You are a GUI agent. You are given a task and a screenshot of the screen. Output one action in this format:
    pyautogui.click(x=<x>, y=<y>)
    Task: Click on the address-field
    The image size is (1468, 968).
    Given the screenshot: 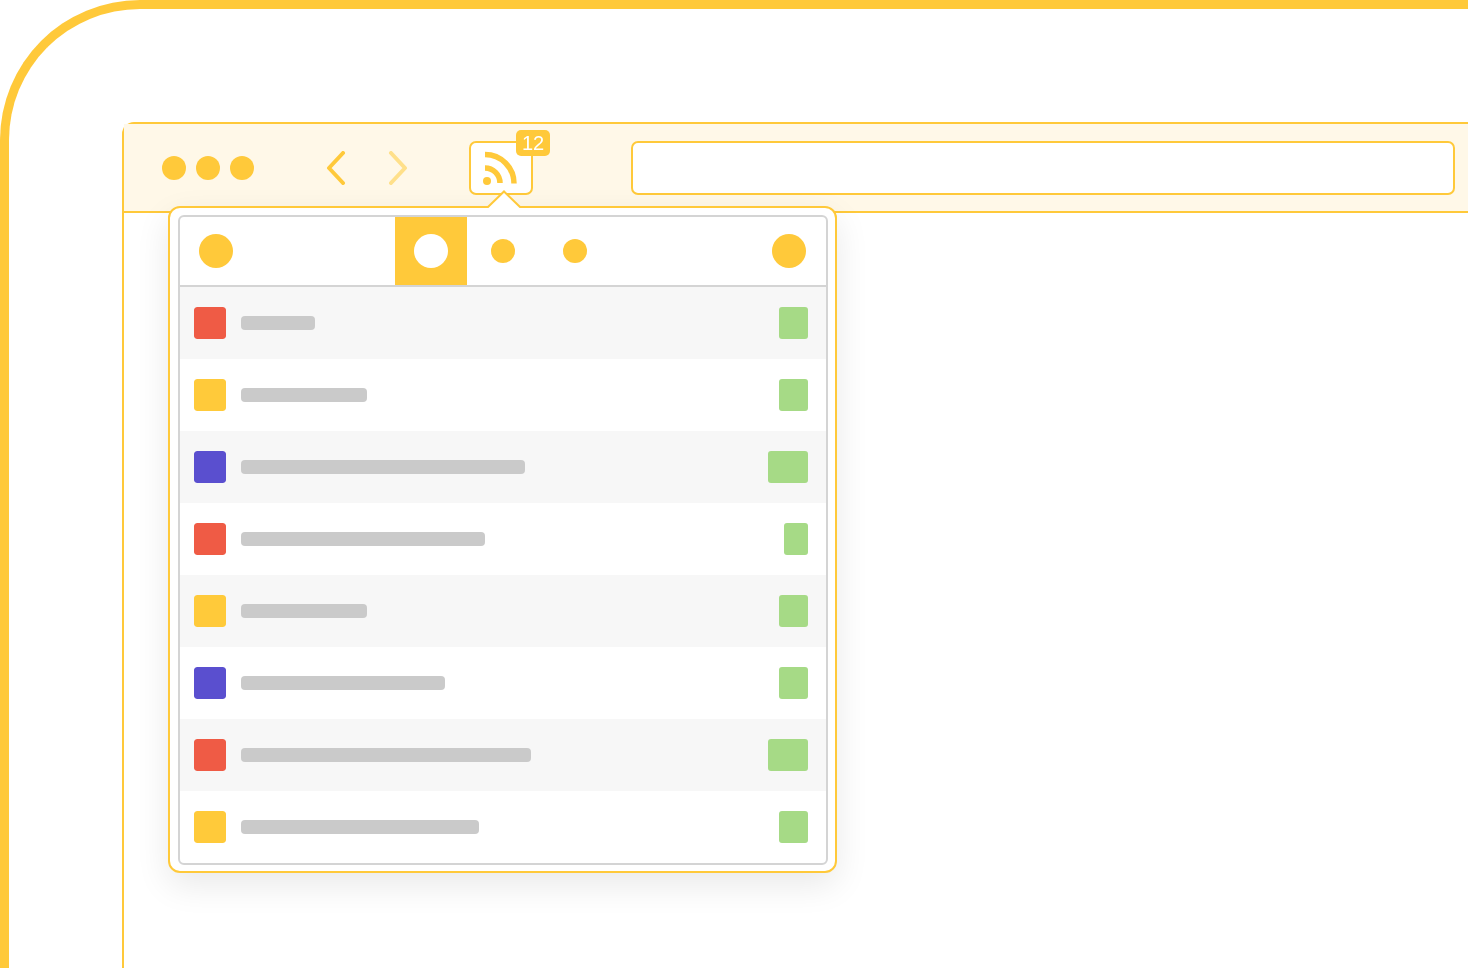 What is the action you would take?
    pyautogui.click(x=1043, y=167)
    